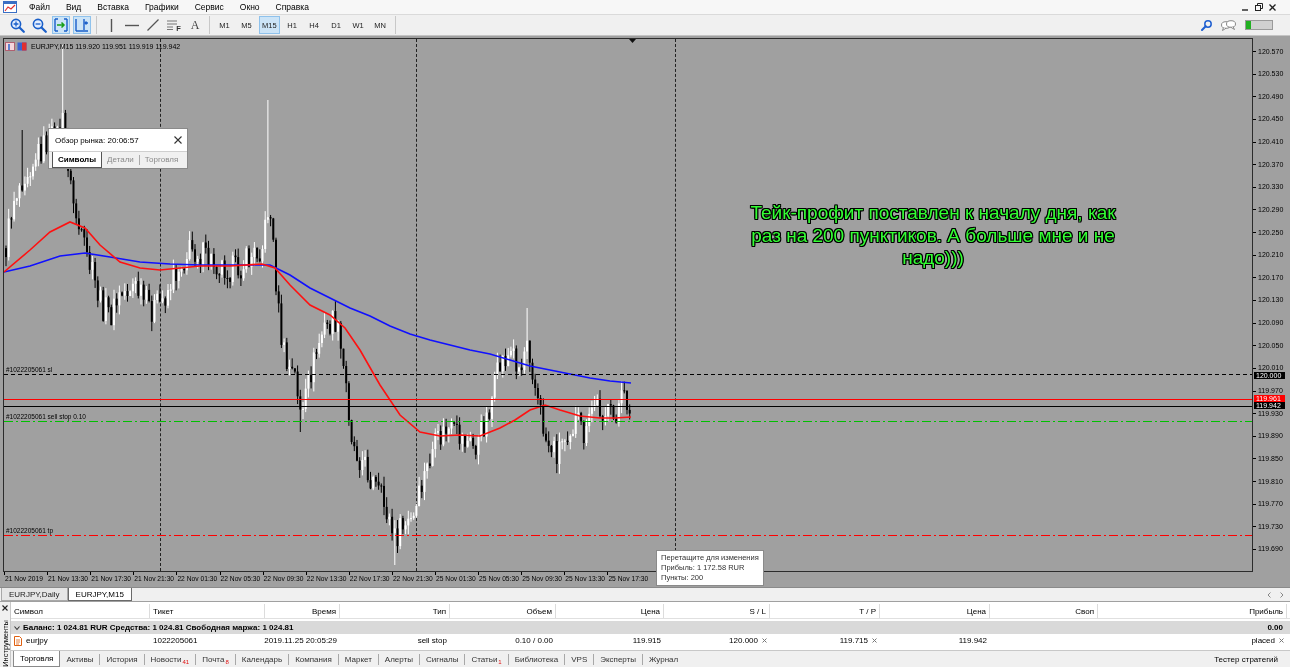 The width and height of the screenshot is (1290, 667). Describe the element at coordinates (207, 611) in the screenshot. I see `column-header: Тикет` at that location.